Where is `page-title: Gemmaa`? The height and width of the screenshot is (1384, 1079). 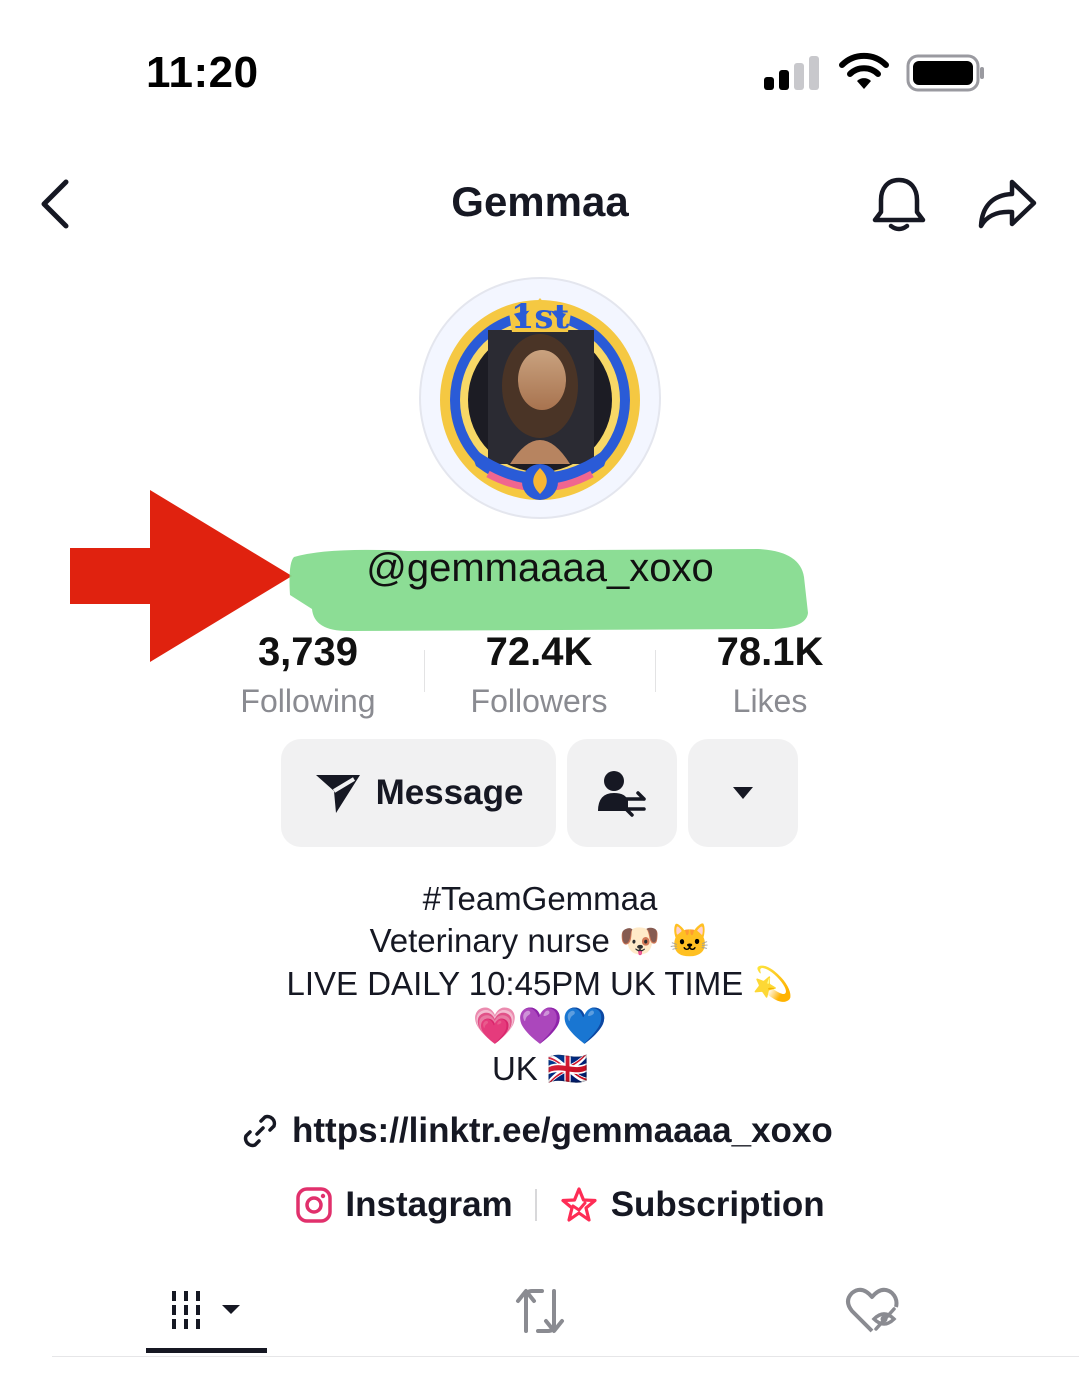
page-title: Gemmaa is located at coordinates (540, 201).